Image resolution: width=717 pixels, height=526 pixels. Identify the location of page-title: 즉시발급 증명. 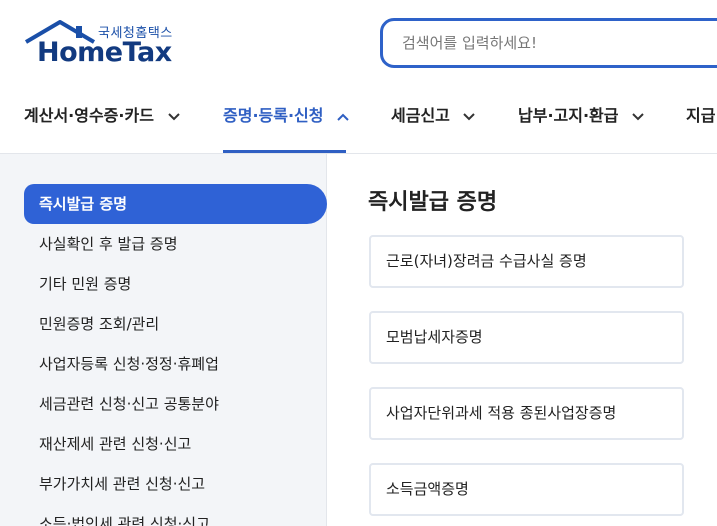
(433, 202).